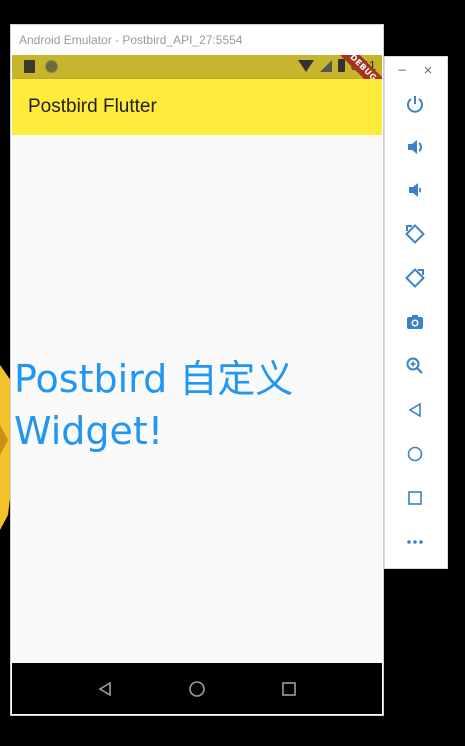 Image resolution: width=465 pixels, height=746 pixels. I want to click on sd-card-icon, so click(29, 66).